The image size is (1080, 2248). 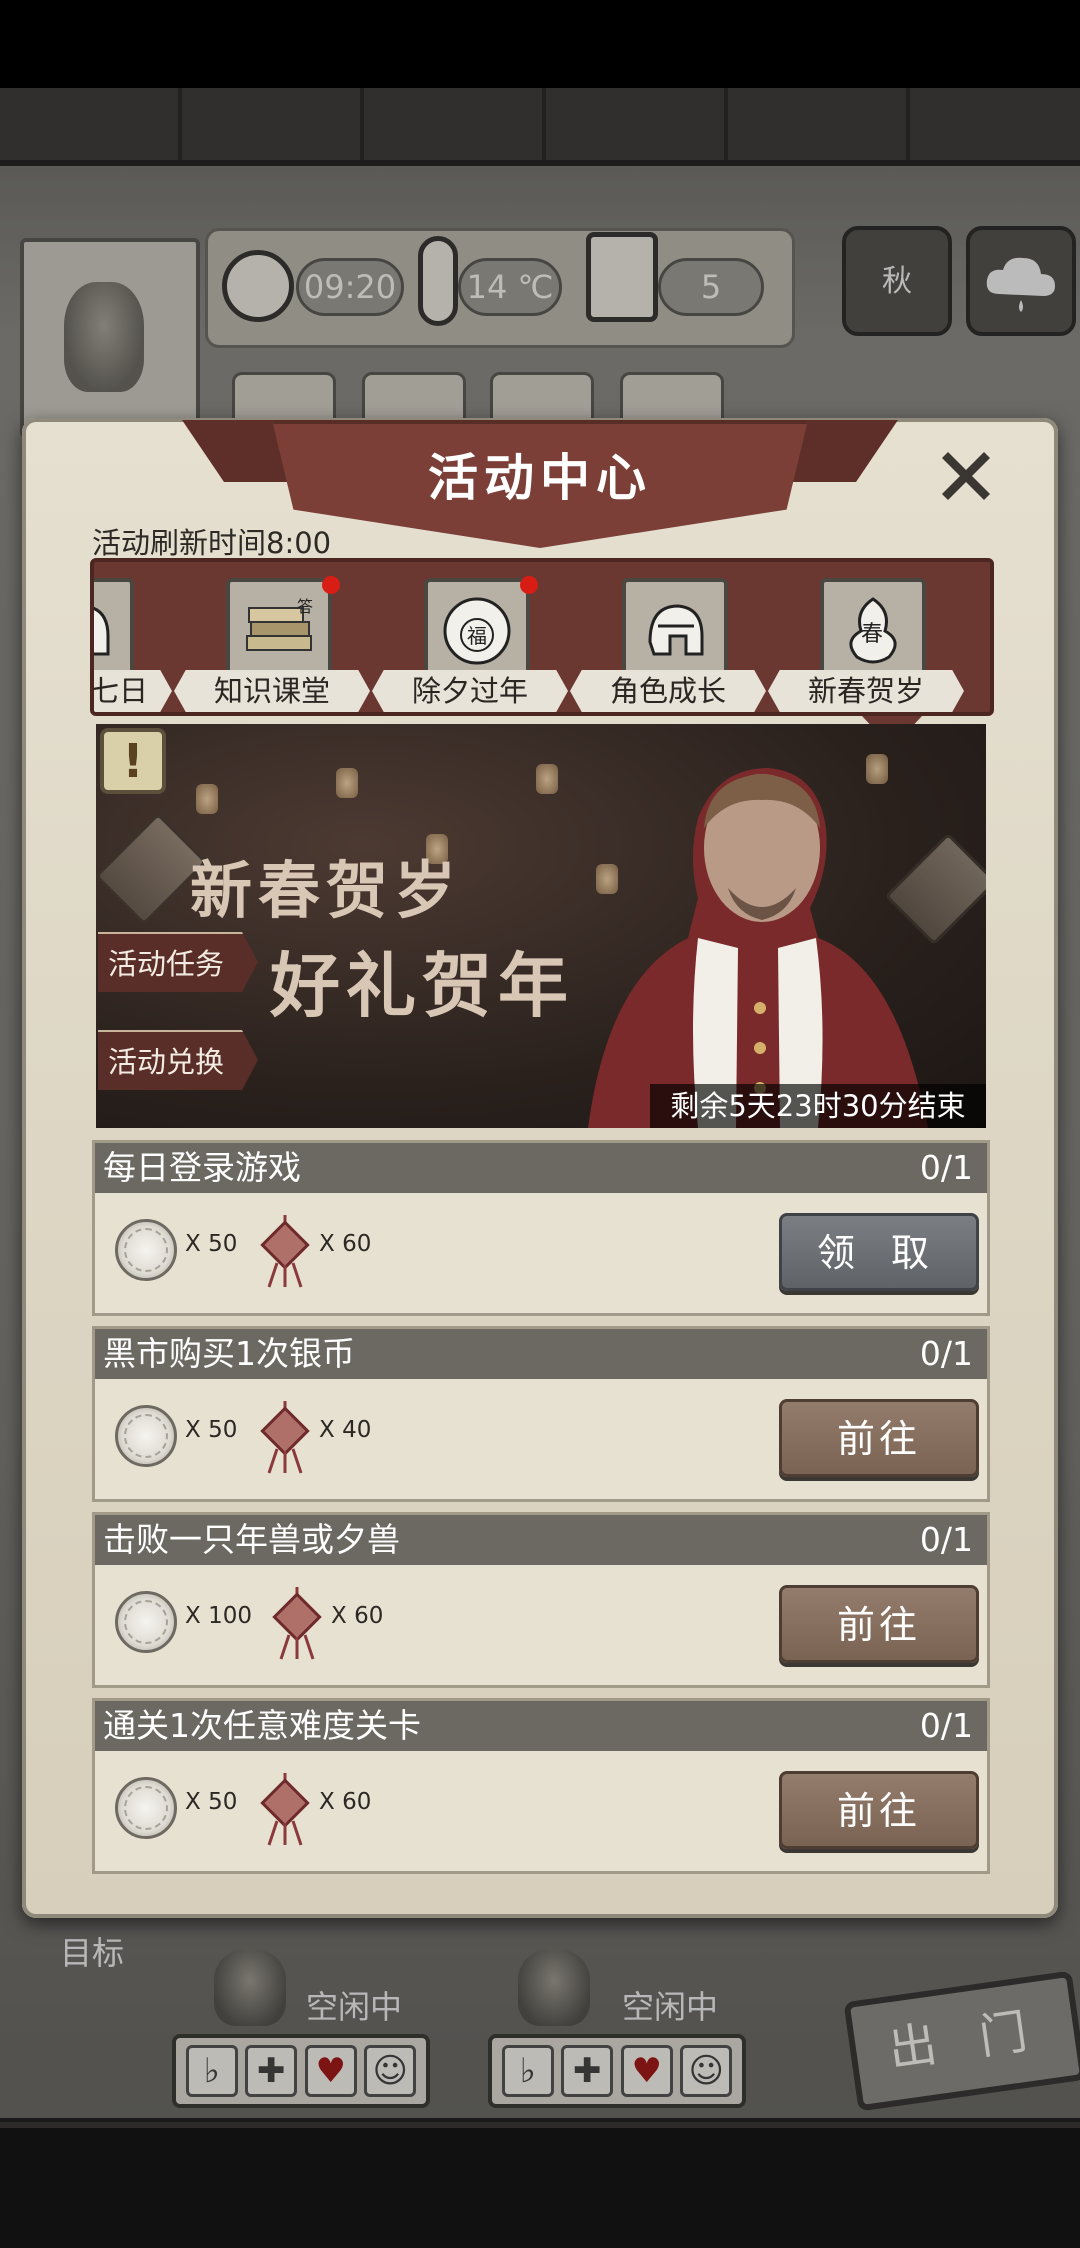 What do you see at coordinates (541, 1726) in the screenshot?
I see `task-name: 通关1次任意难度关卡` at bounding box center [541, 1726].